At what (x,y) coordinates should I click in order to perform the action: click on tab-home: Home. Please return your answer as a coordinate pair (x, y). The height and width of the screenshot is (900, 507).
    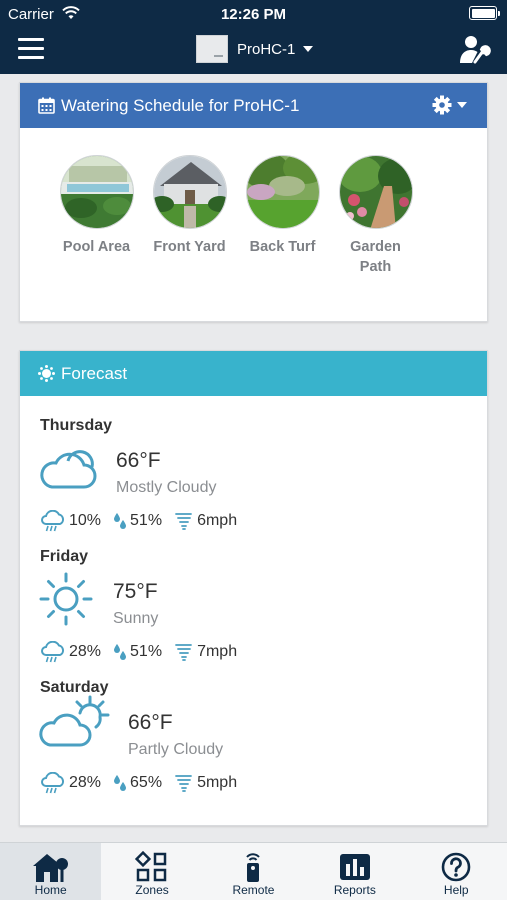
    Looking at the image, I should click on (51, 871).